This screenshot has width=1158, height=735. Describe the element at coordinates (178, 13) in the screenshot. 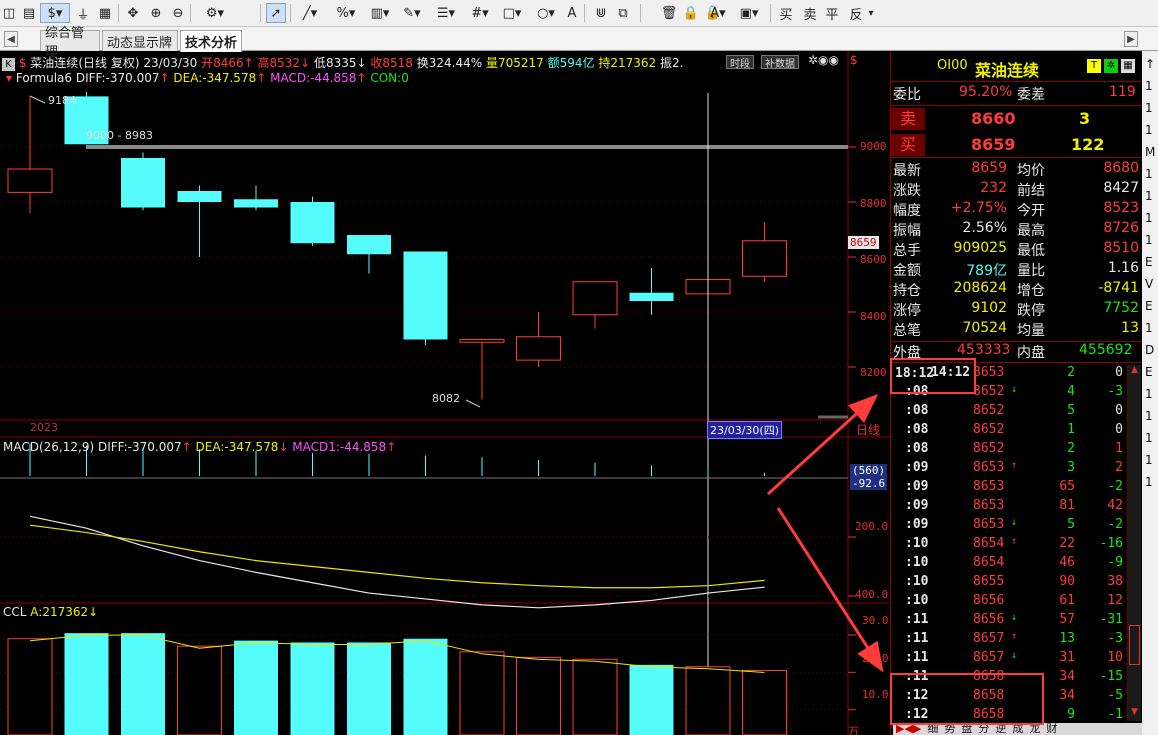

I see `zoom-out-icon: ⊖` at that location.